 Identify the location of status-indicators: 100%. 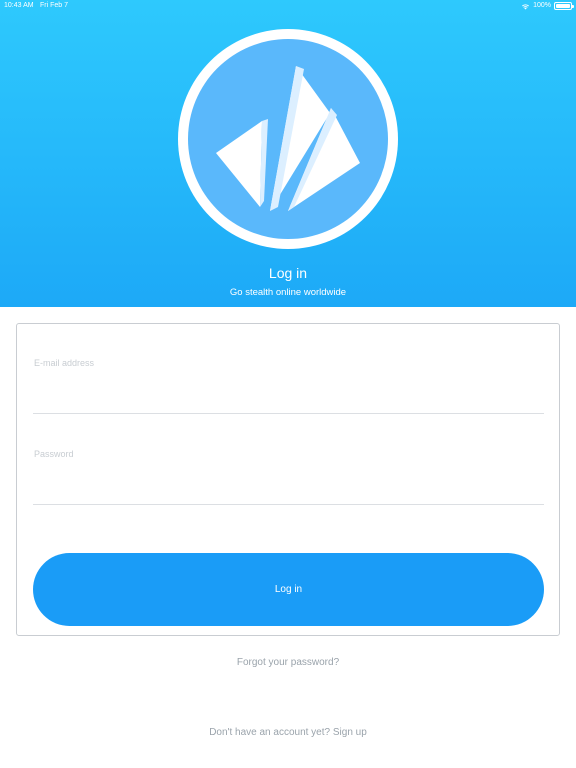
(547, 6).